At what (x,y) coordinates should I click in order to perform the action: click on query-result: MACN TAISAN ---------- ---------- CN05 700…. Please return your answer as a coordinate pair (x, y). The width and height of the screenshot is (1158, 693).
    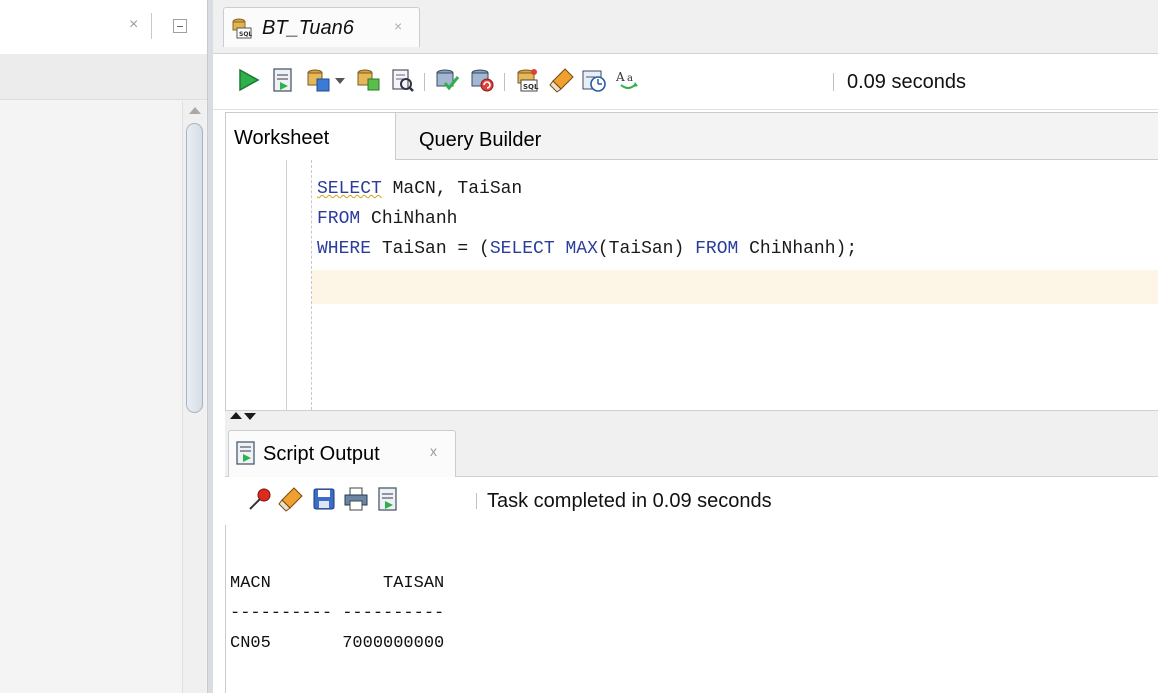
    Looking at the image, I should click on (337, 614).